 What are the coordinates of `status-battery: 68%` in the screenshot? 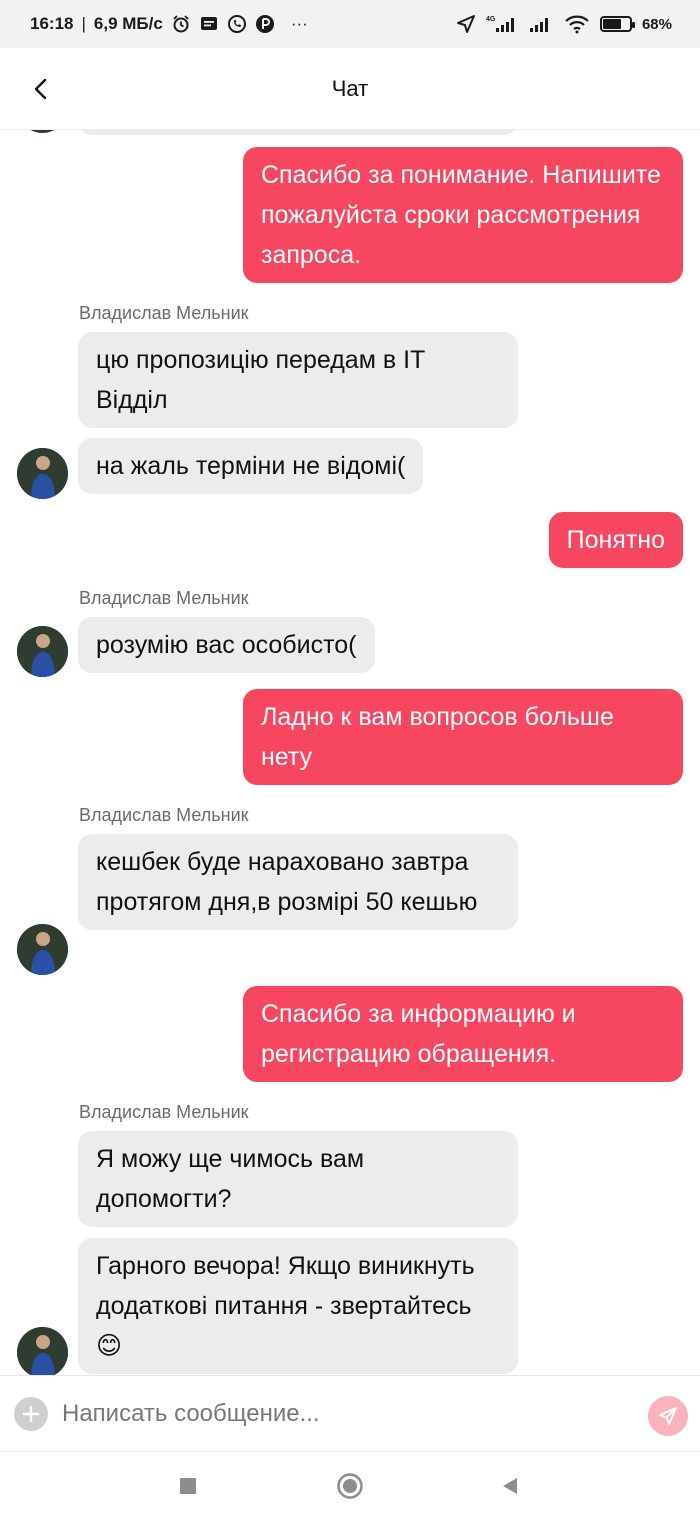 It's located at (656, 24).